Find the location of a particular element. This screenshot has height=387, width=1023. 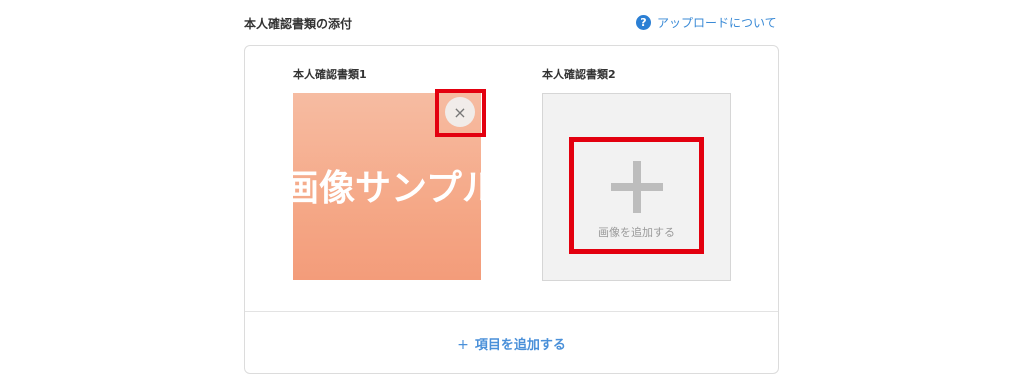

add-item-button: + 項目を追加する is located at coordinates (511, 343).